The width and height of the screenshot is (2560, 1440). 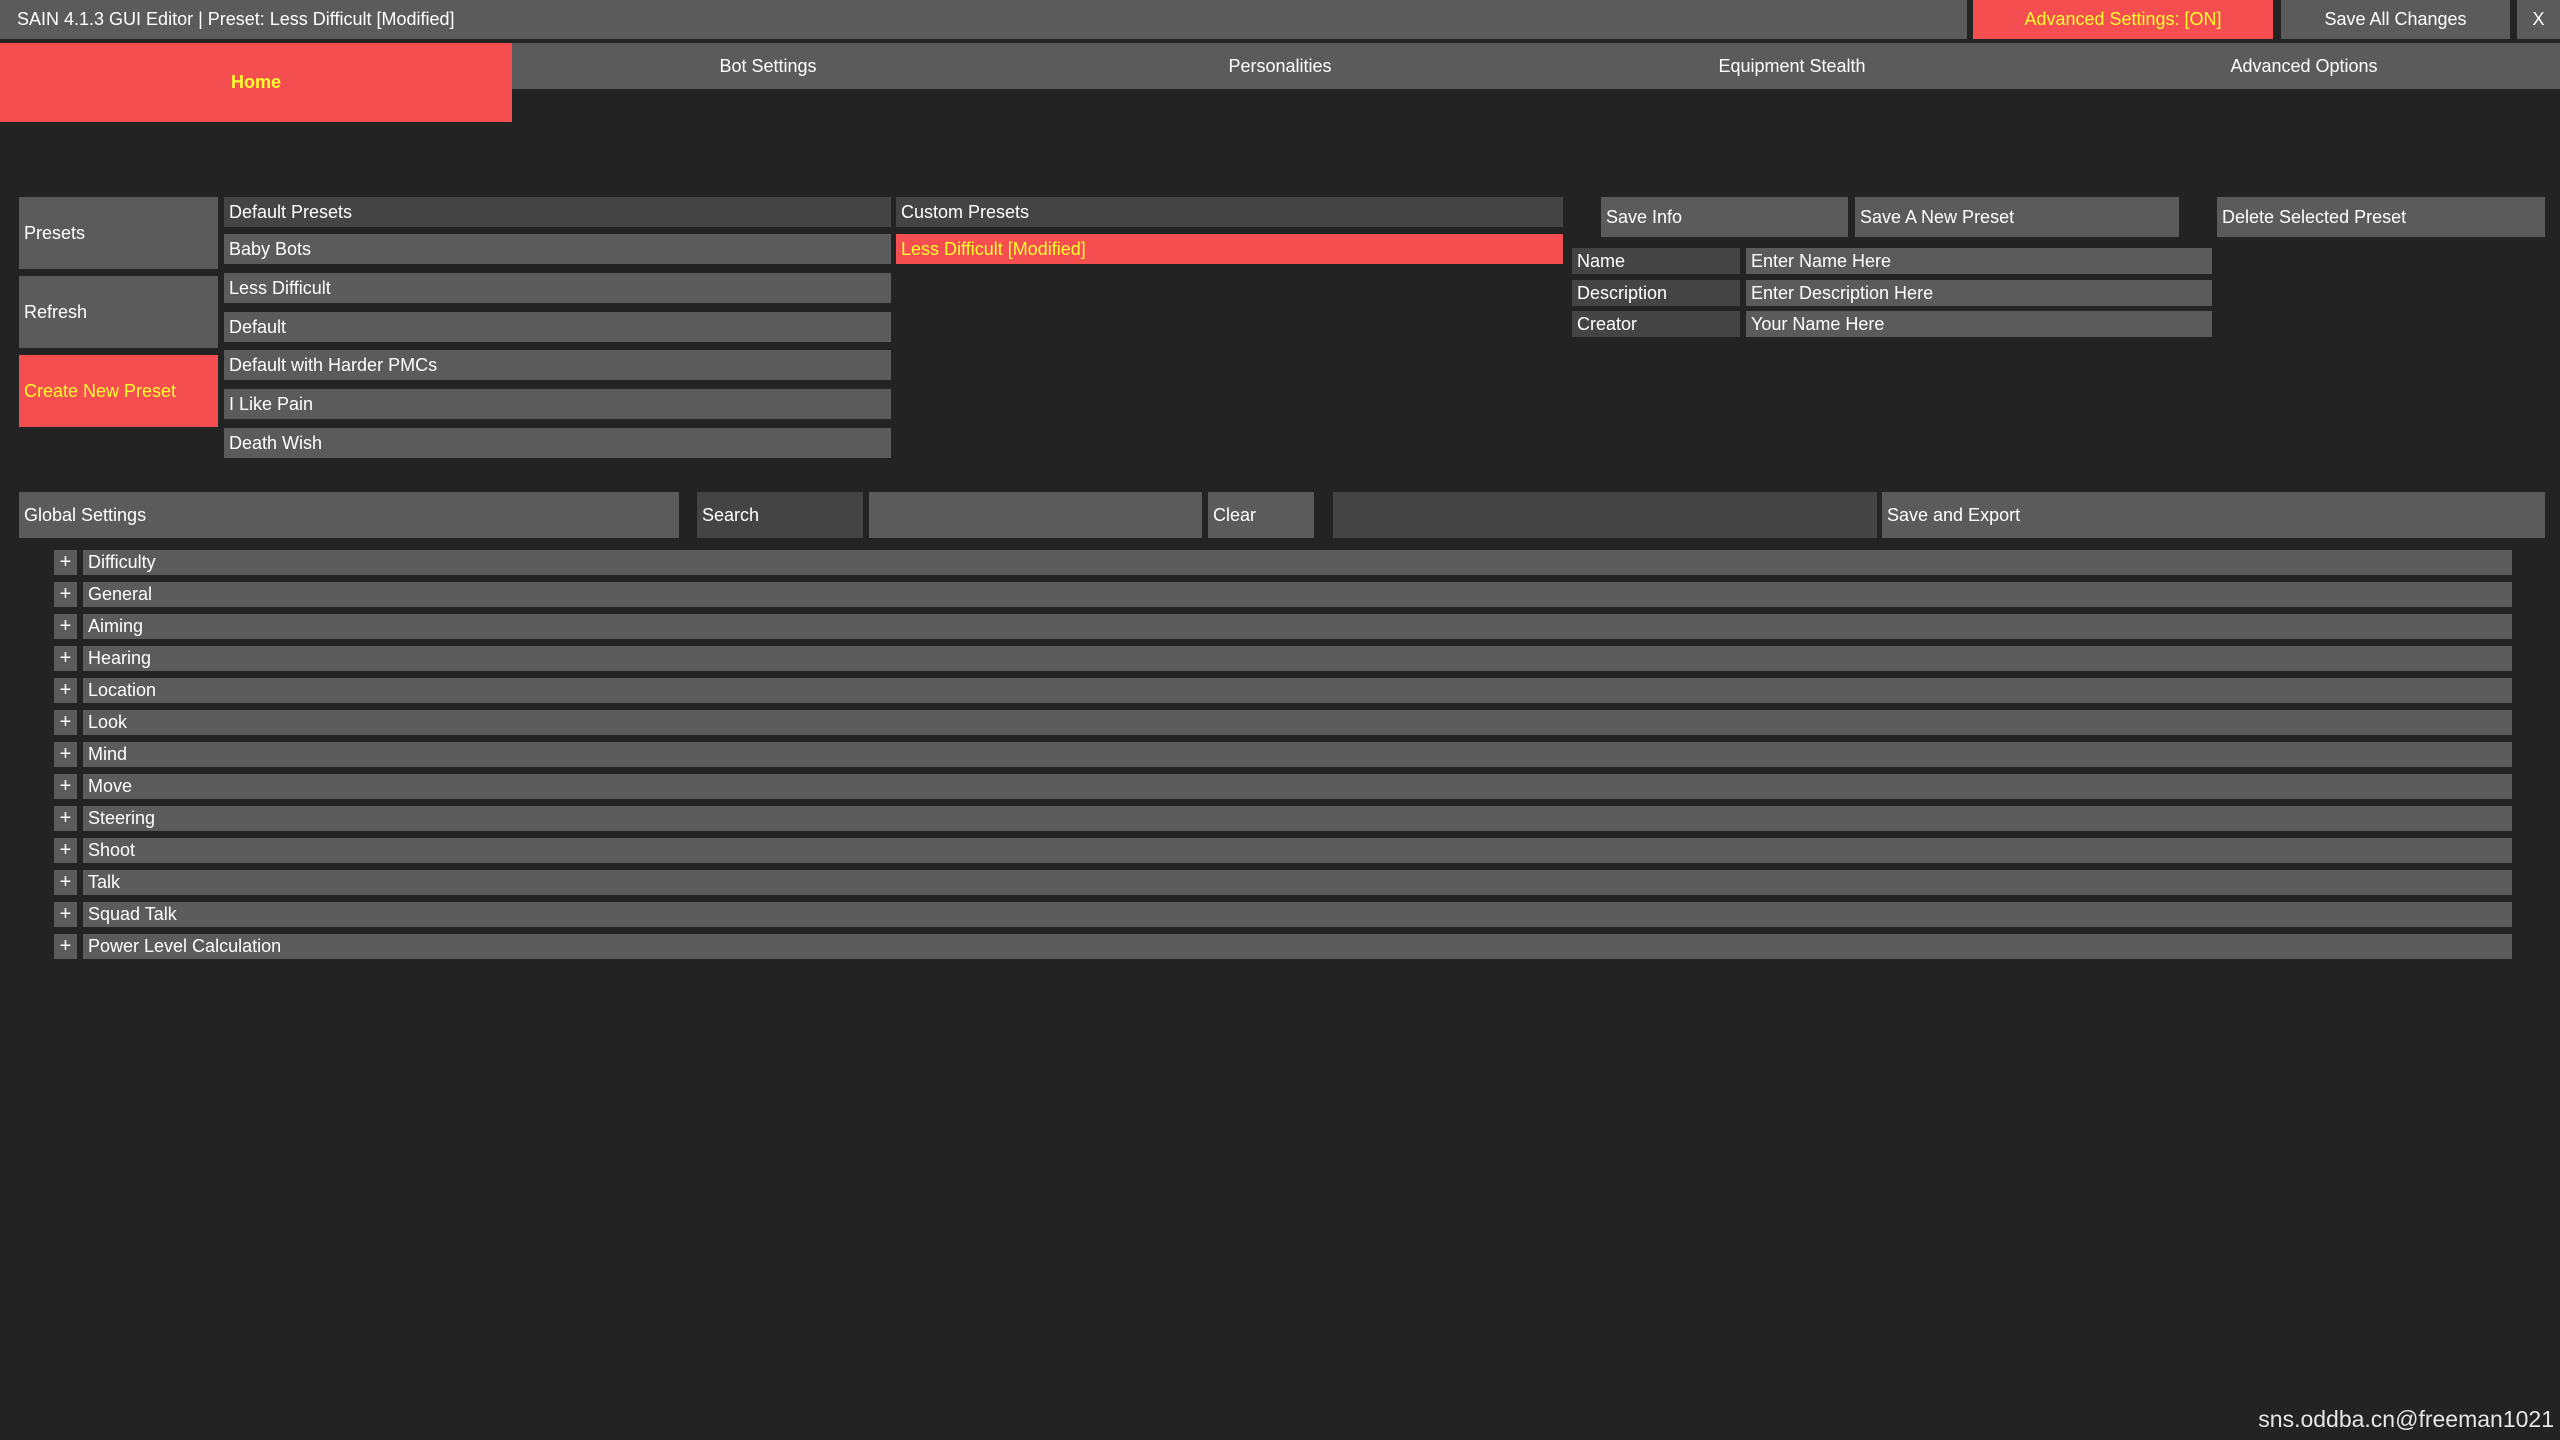 What do you see at coordinates (1979, 324) in the screenshot?
I see `creator-field: Your Name Here` at bounding box center [1979, 324].